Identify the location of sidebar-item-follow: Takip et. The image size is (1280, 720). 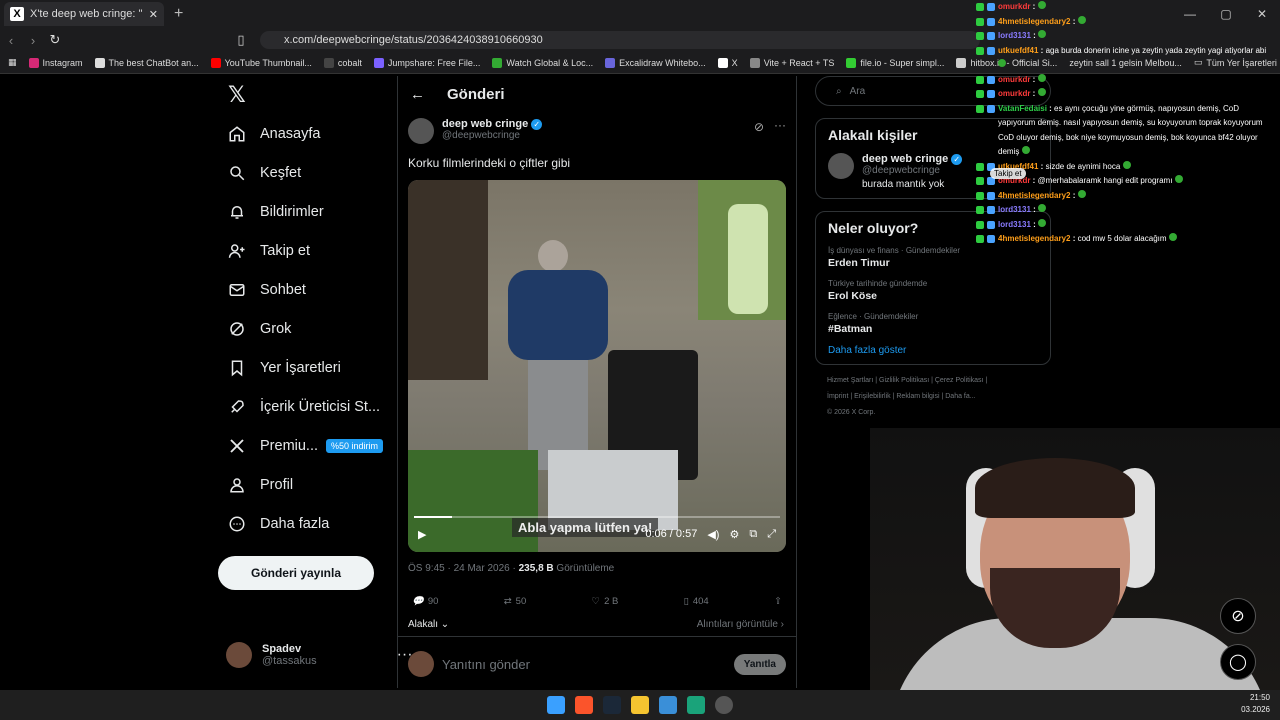
(308, 250).